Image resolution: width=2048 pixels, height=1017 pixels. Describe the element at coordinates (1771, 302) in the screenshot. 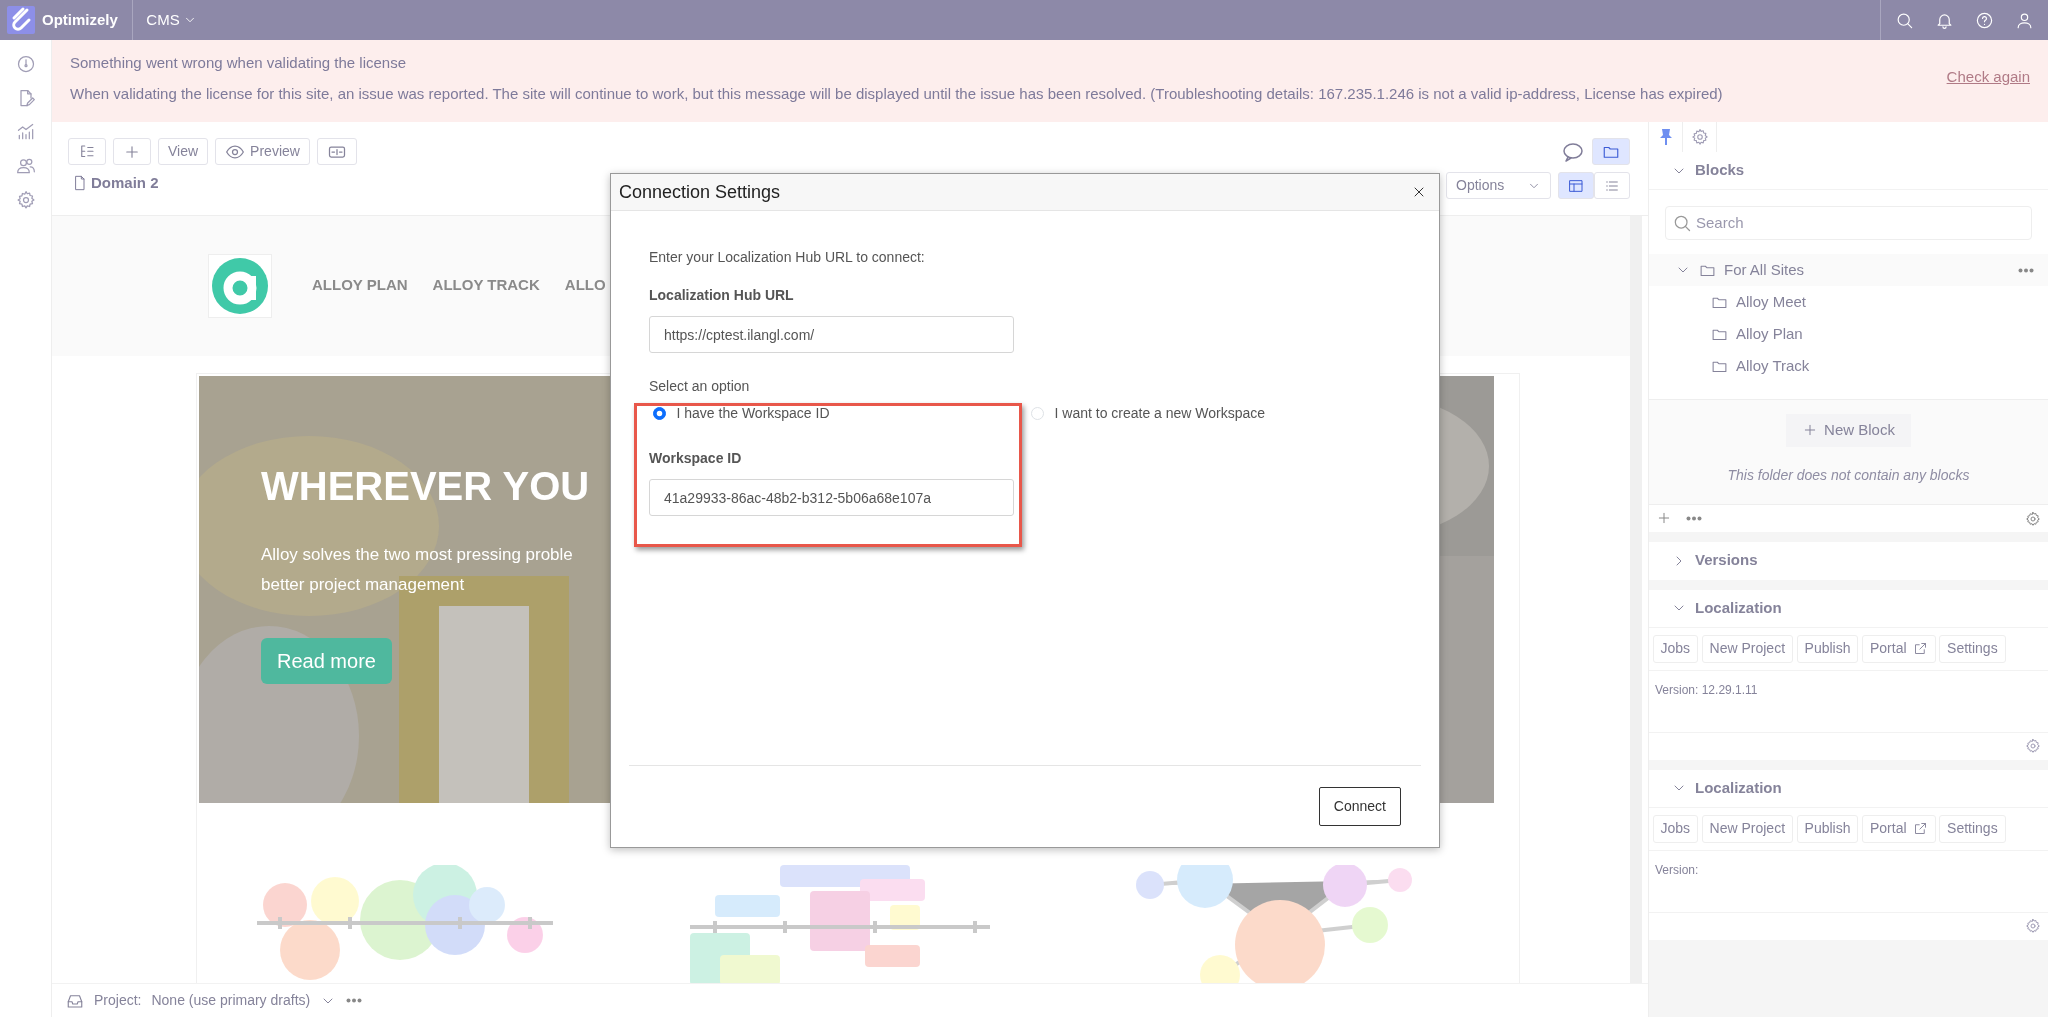

I see `tree-item: Alloy Meet` at that location.